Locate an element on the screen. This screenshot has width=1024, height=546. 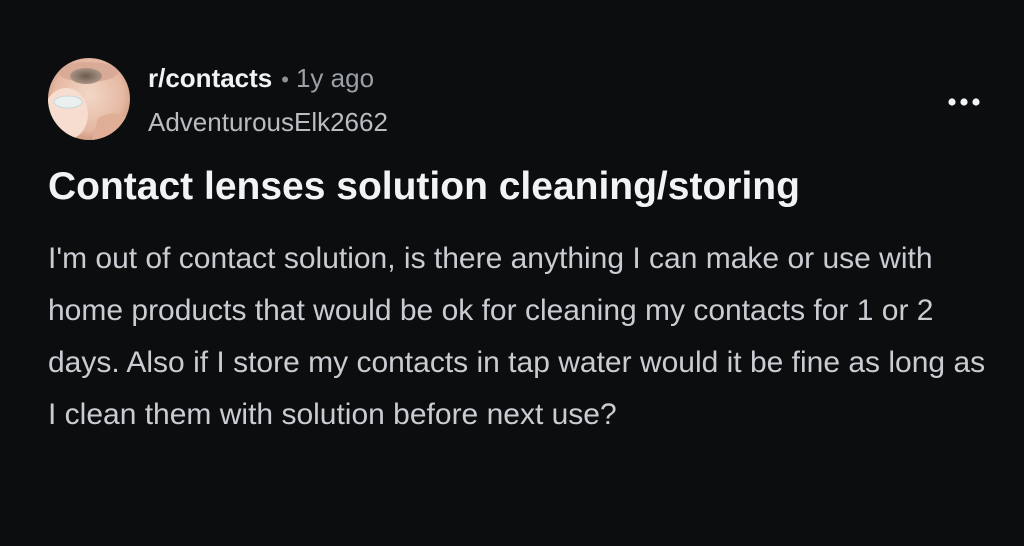
post-title: Contact lenses solution cleaning/storing is located at coordinates (518, 187).